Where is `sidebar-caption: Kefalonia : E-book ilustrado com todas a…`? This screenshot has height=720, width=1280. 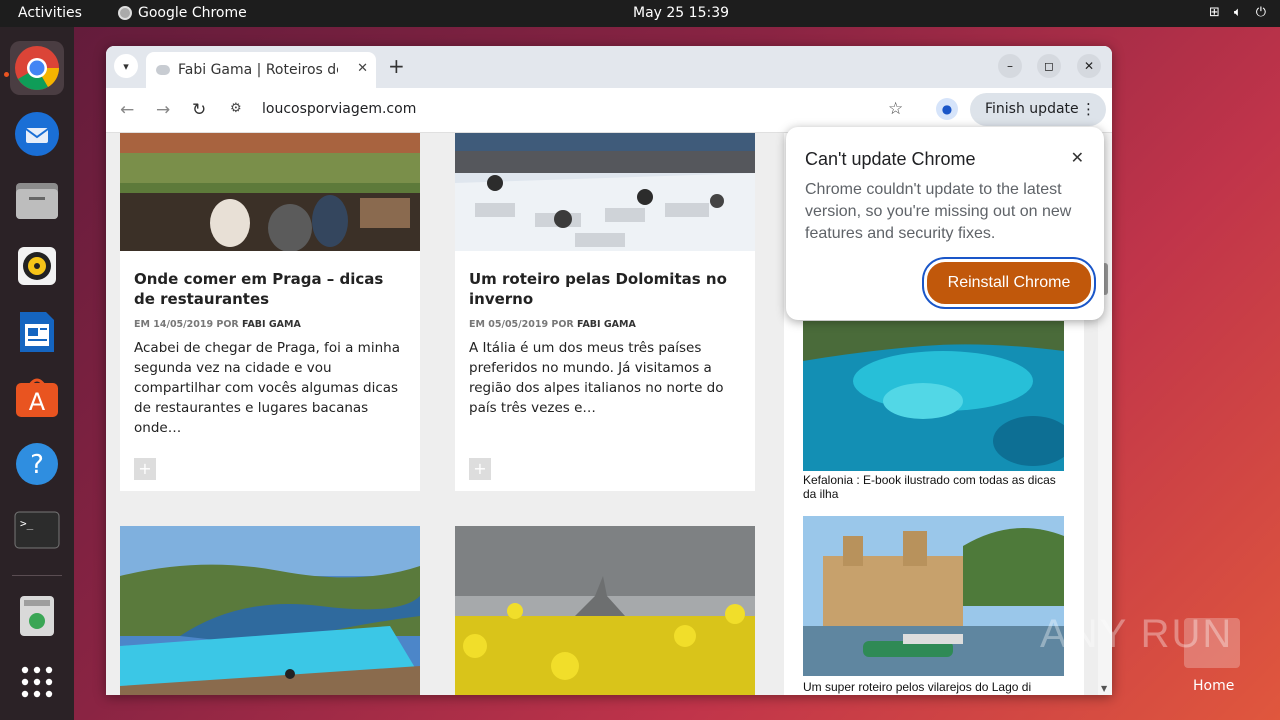 sidebar-caption: Kefalonia : E-book ilustrado com todas a… is located at coordinates (933, 487).